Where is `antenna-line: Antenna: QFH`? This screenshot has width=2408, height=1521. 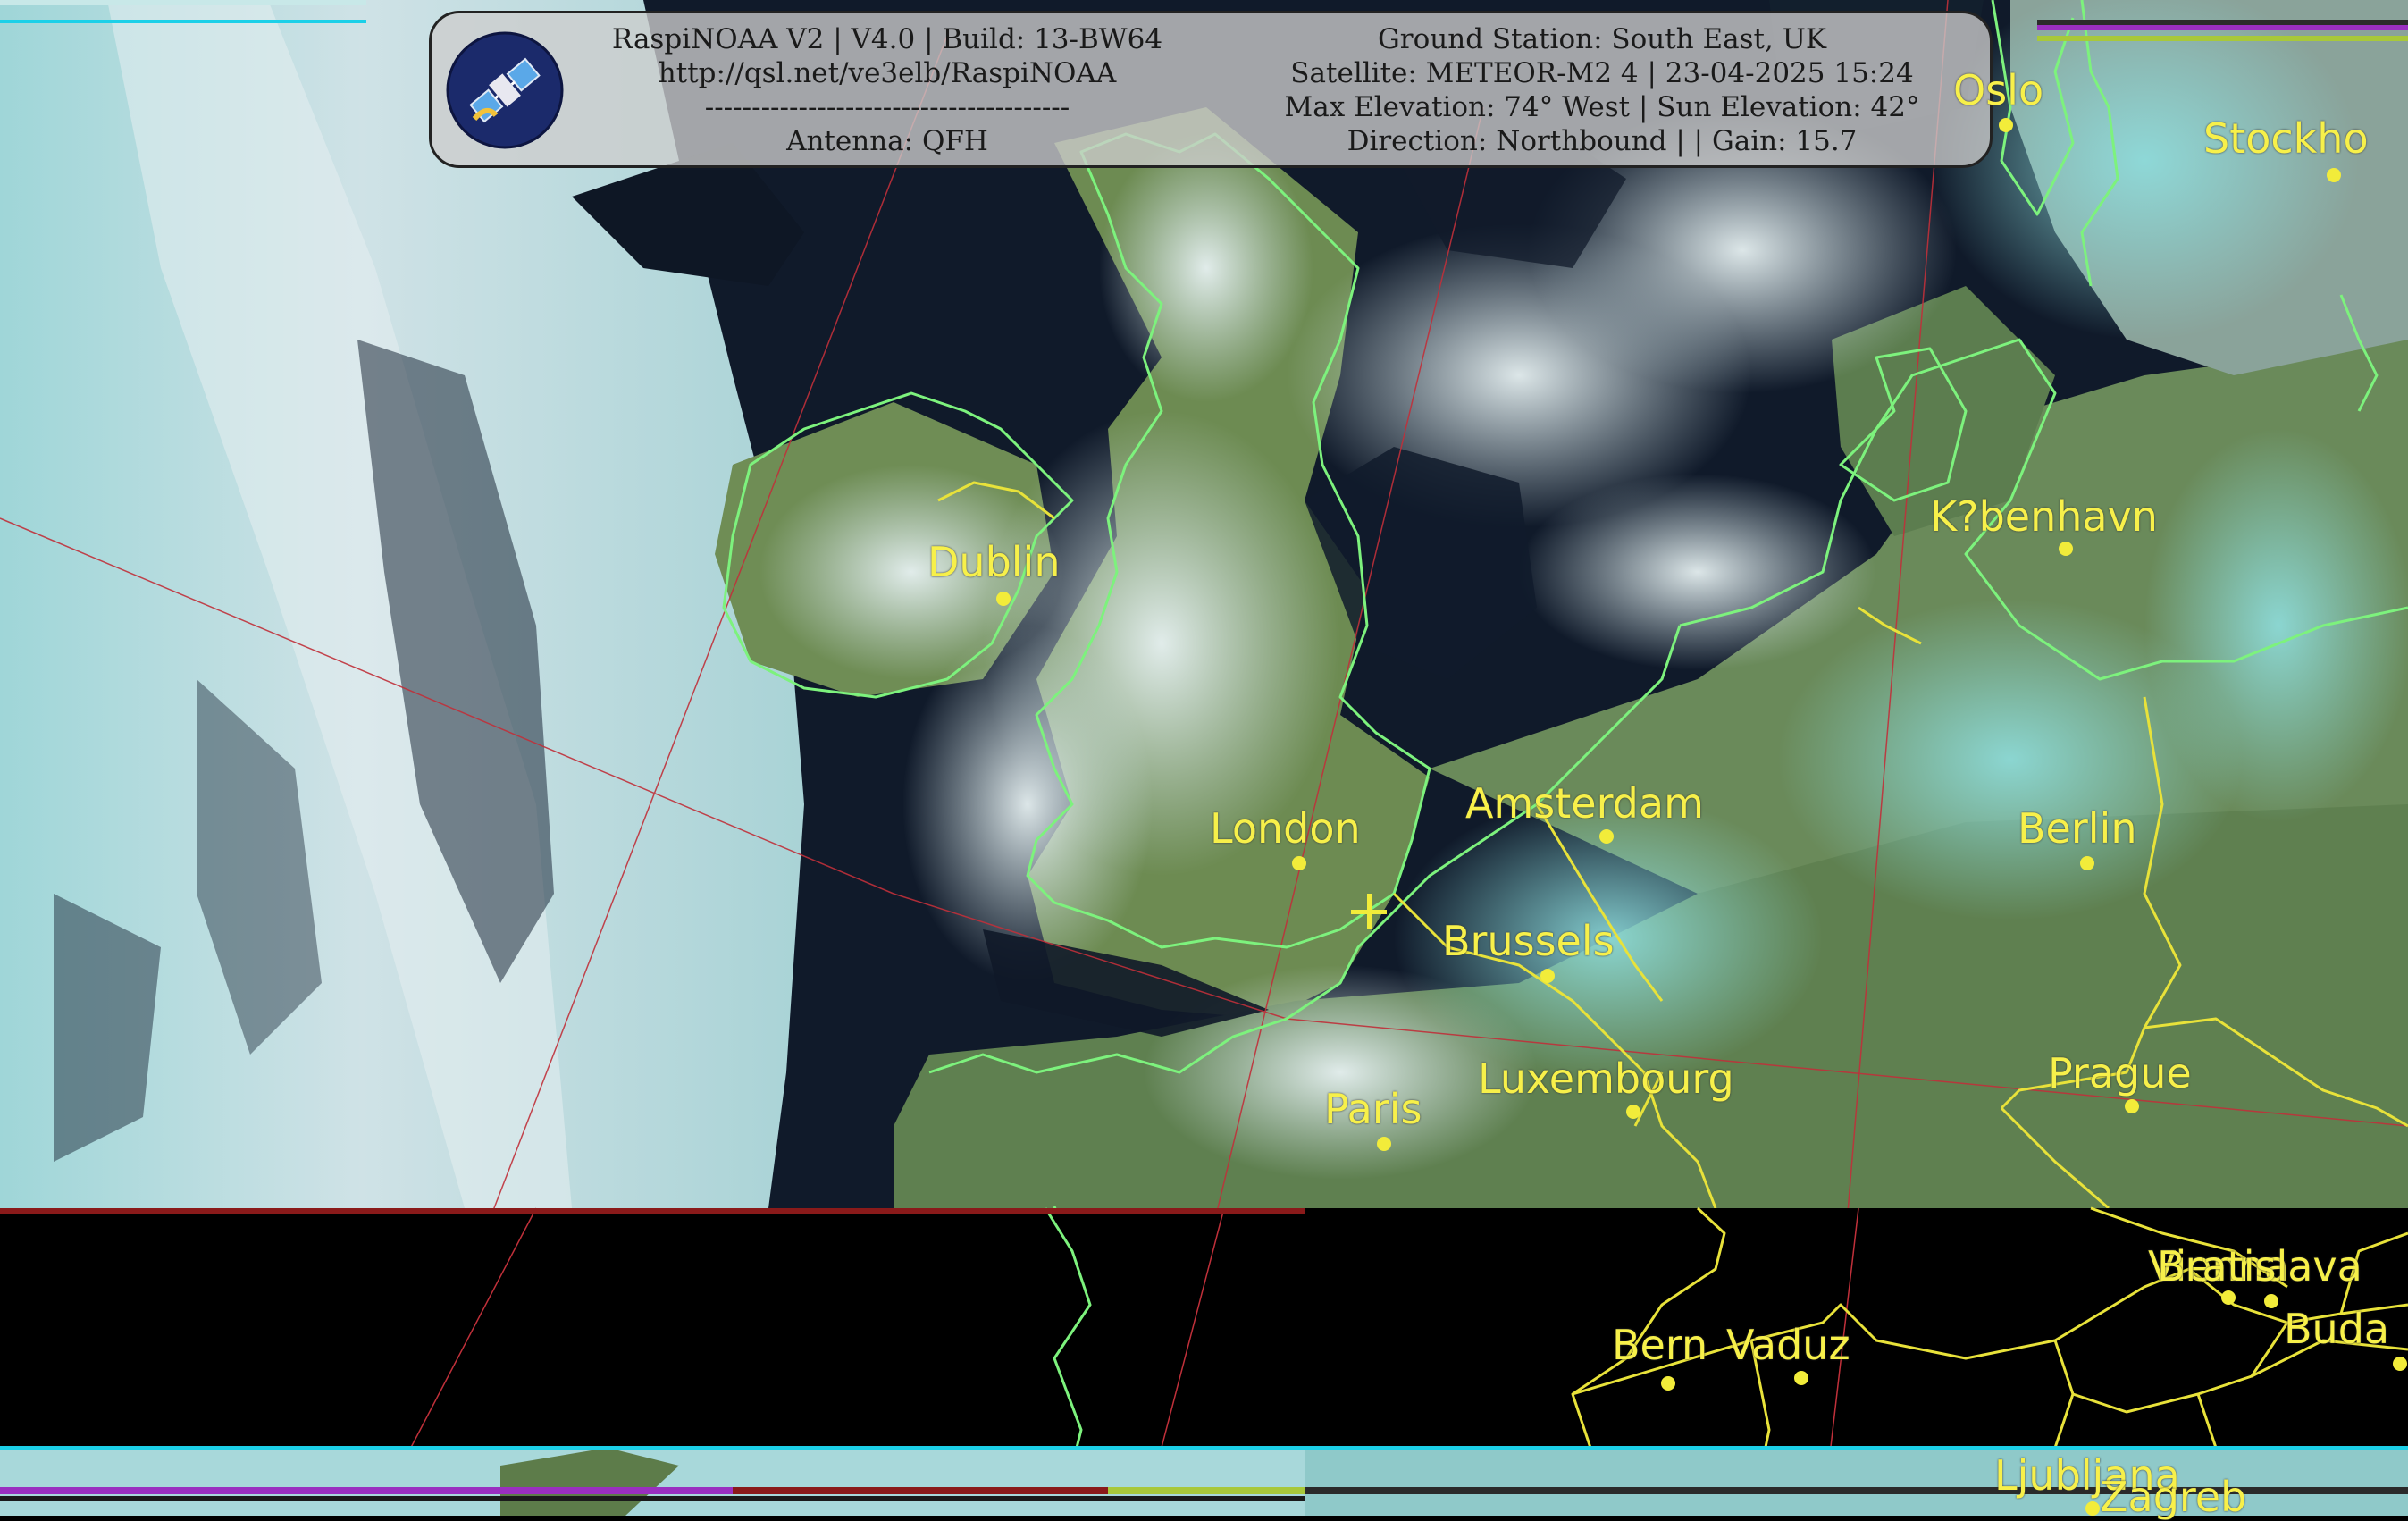
antenna-line: Antenna: QFH is located at coordinates (887, 141).